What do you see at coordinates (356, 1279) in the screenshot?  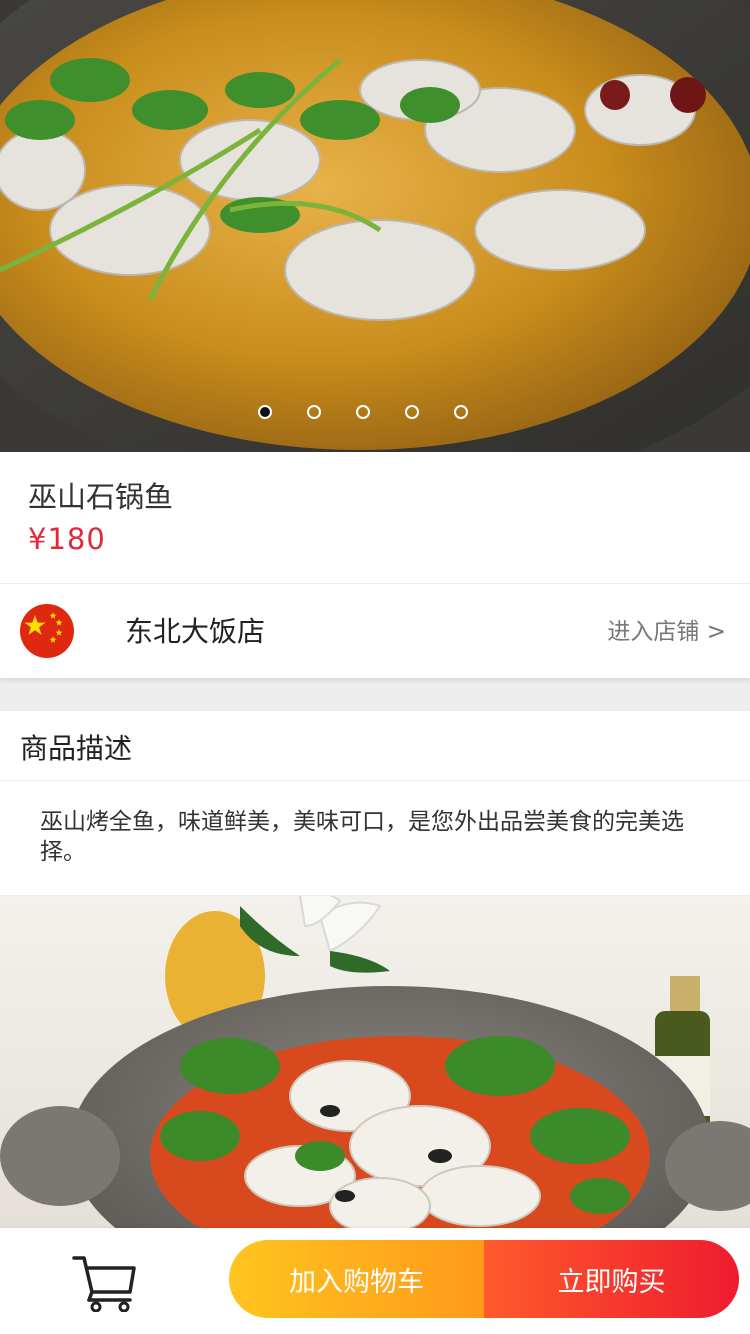 I see `add-to-cart-button: 加入购物车` at bounding box center [356, 1279].